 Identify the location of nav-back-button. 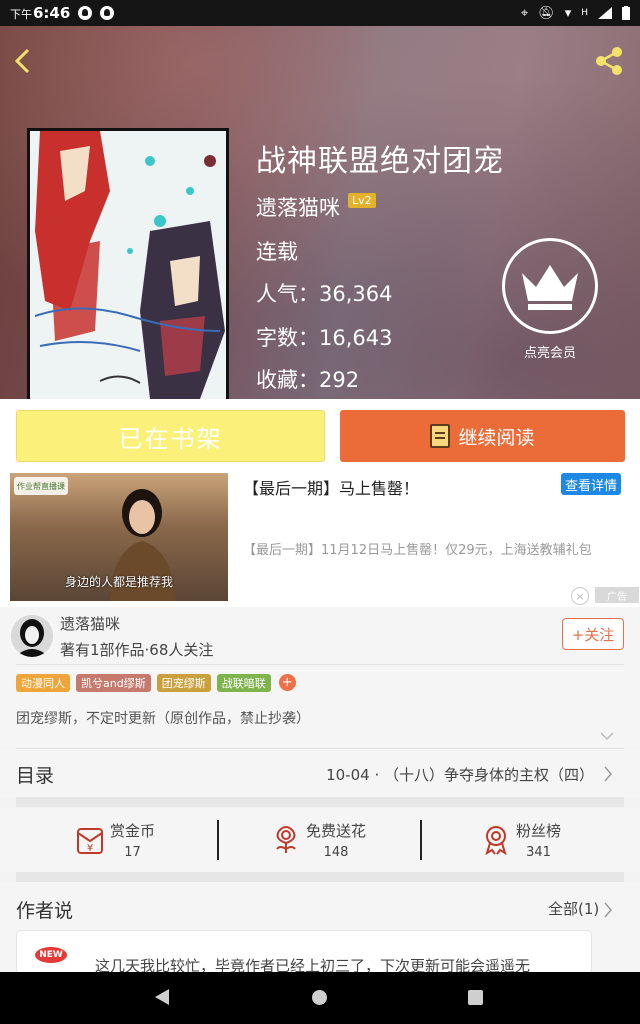
(162, 997).